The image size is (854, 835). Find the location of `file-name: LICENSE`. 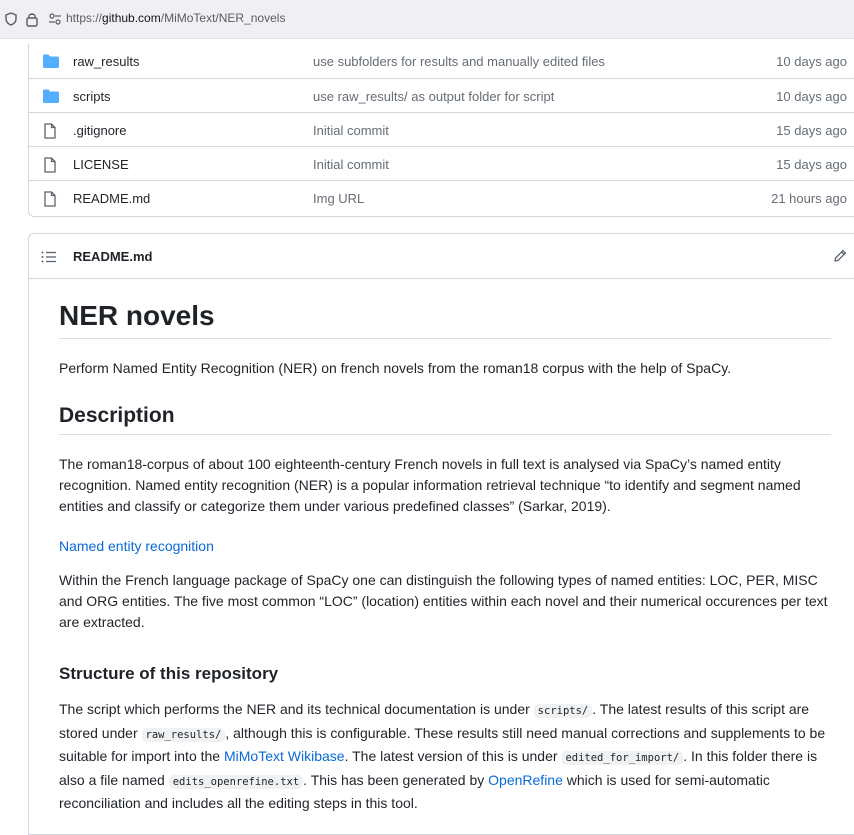

file-name: LICENSE is located at coordinates (101, 164).